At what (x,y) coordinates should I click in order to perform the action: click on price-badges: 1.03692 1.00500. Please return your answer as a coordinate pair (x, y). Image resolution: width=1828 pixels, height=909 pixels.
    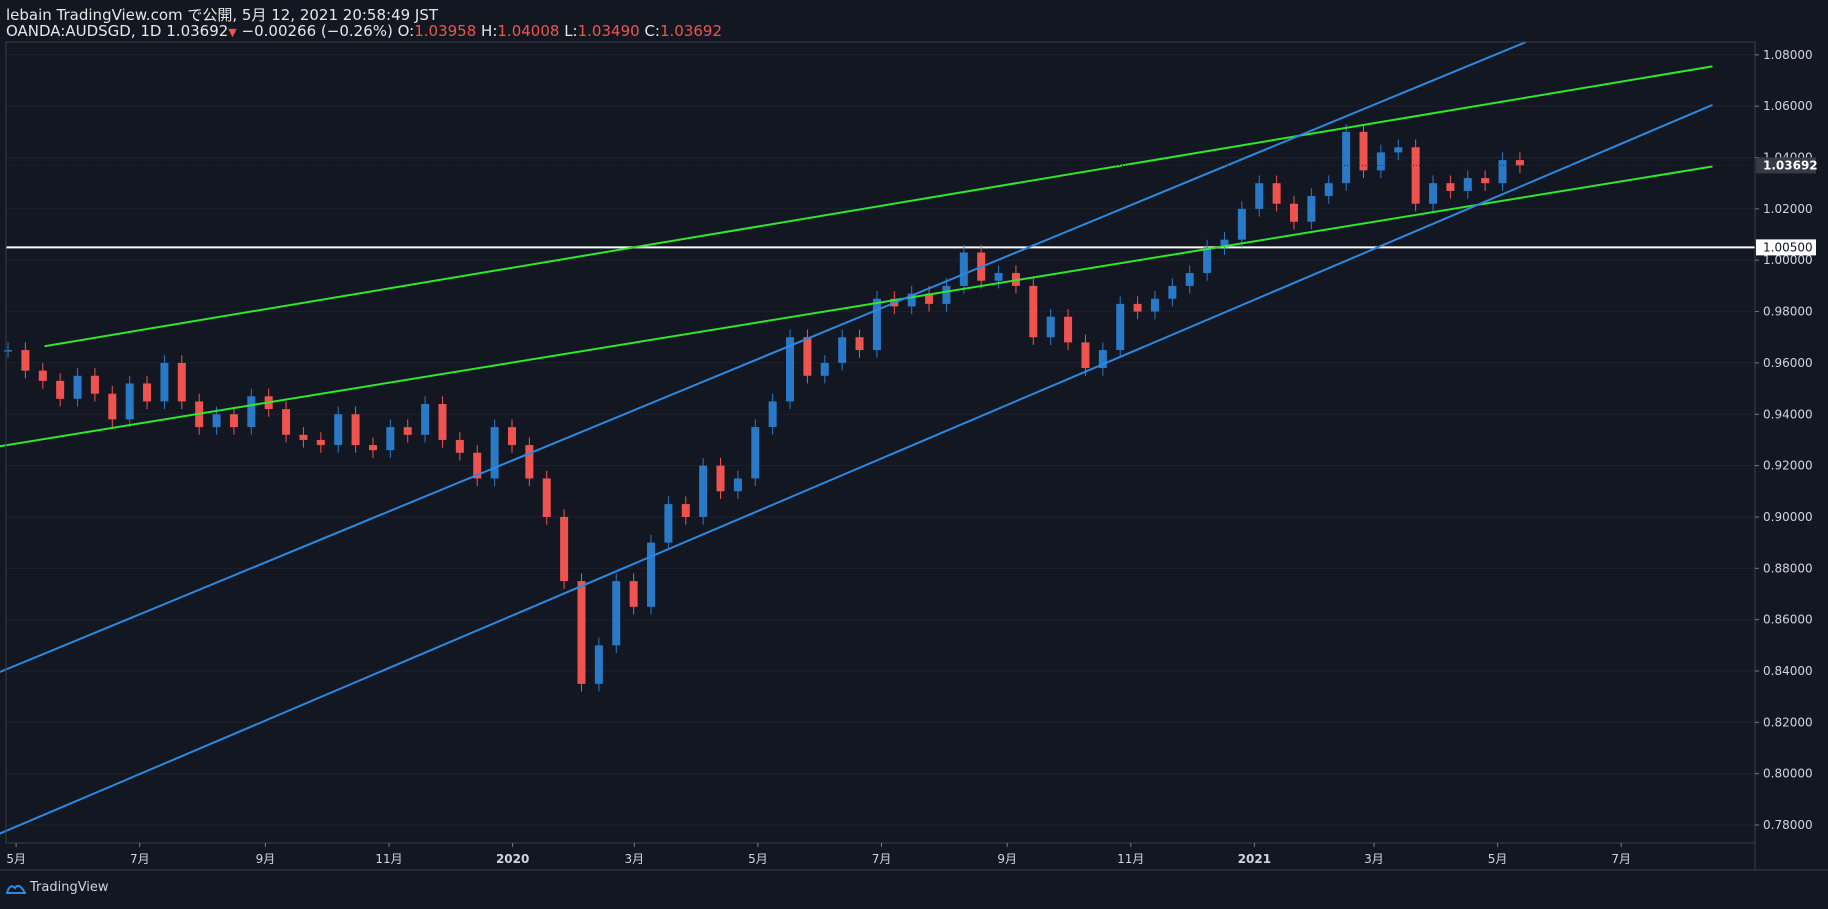
    Looking at the image, I should click on (912, 206).